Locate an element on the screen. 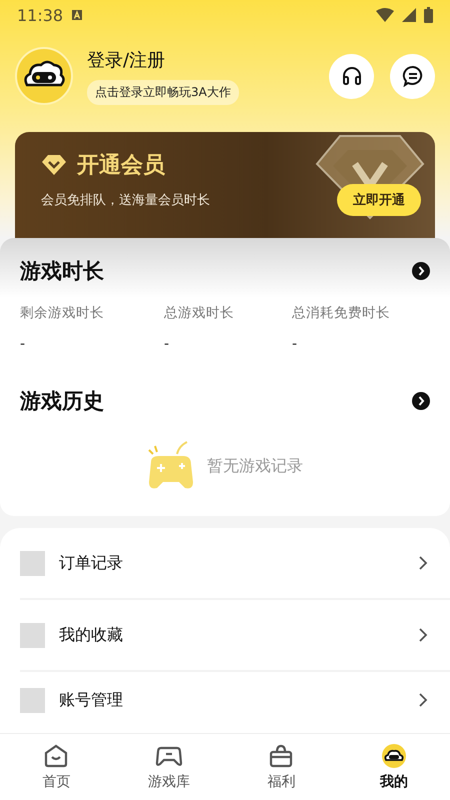  stat-label: 总消耗免费时长 is located at coordinates (341, 313).